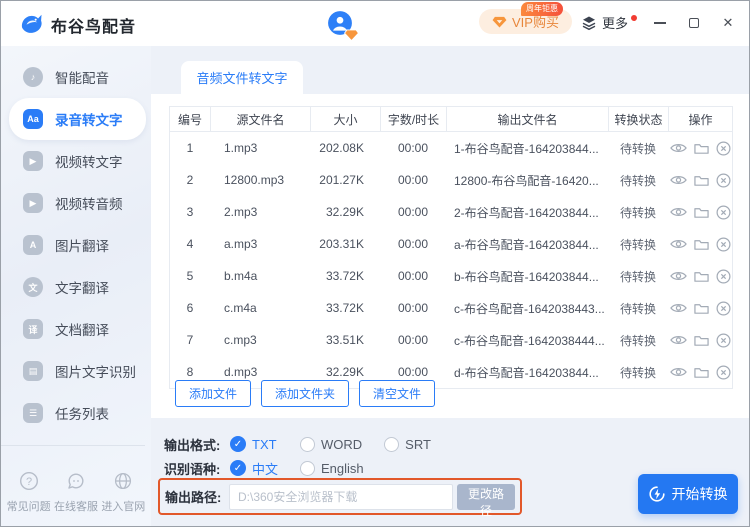  Describe the element at coordinates (238, 468) in the screenshot. I see `radio-icon` at that location.